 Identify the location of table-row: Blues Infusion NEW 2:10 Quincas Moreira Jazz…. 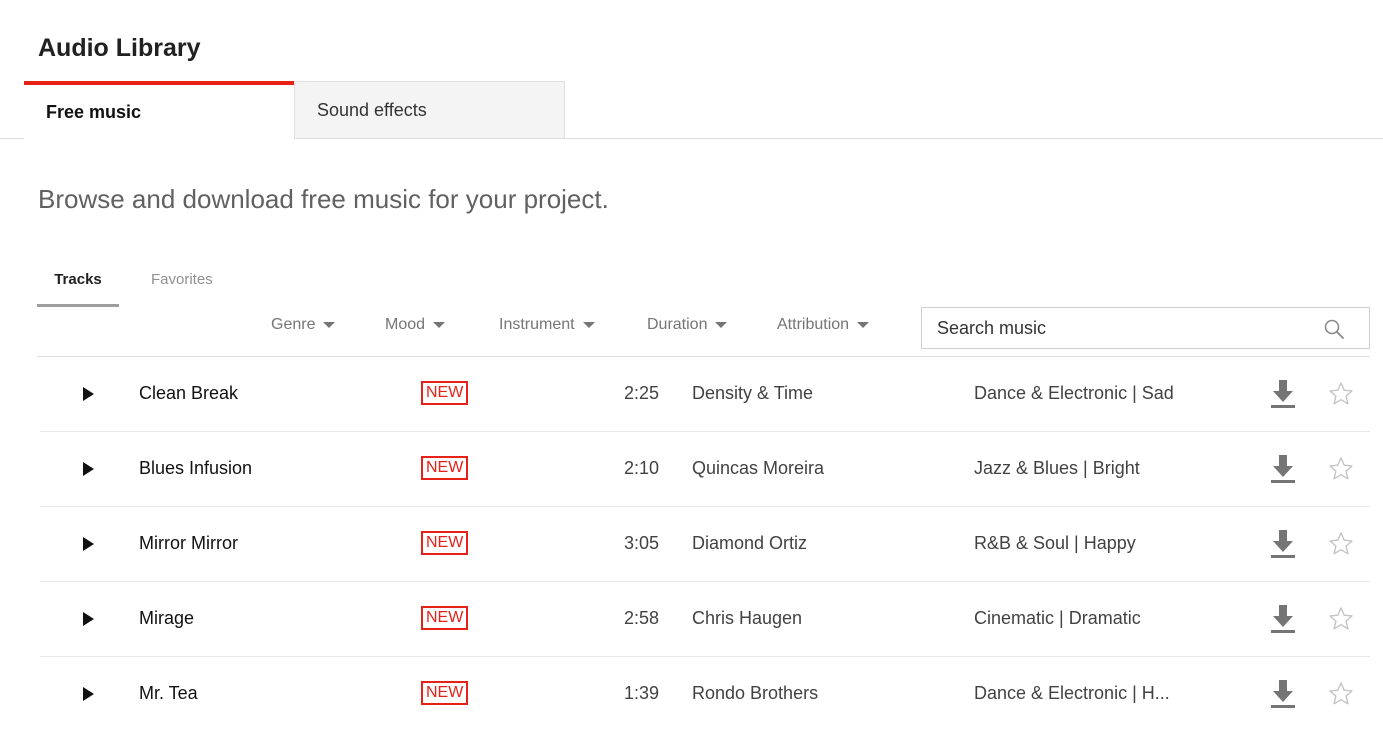
(691, 469).